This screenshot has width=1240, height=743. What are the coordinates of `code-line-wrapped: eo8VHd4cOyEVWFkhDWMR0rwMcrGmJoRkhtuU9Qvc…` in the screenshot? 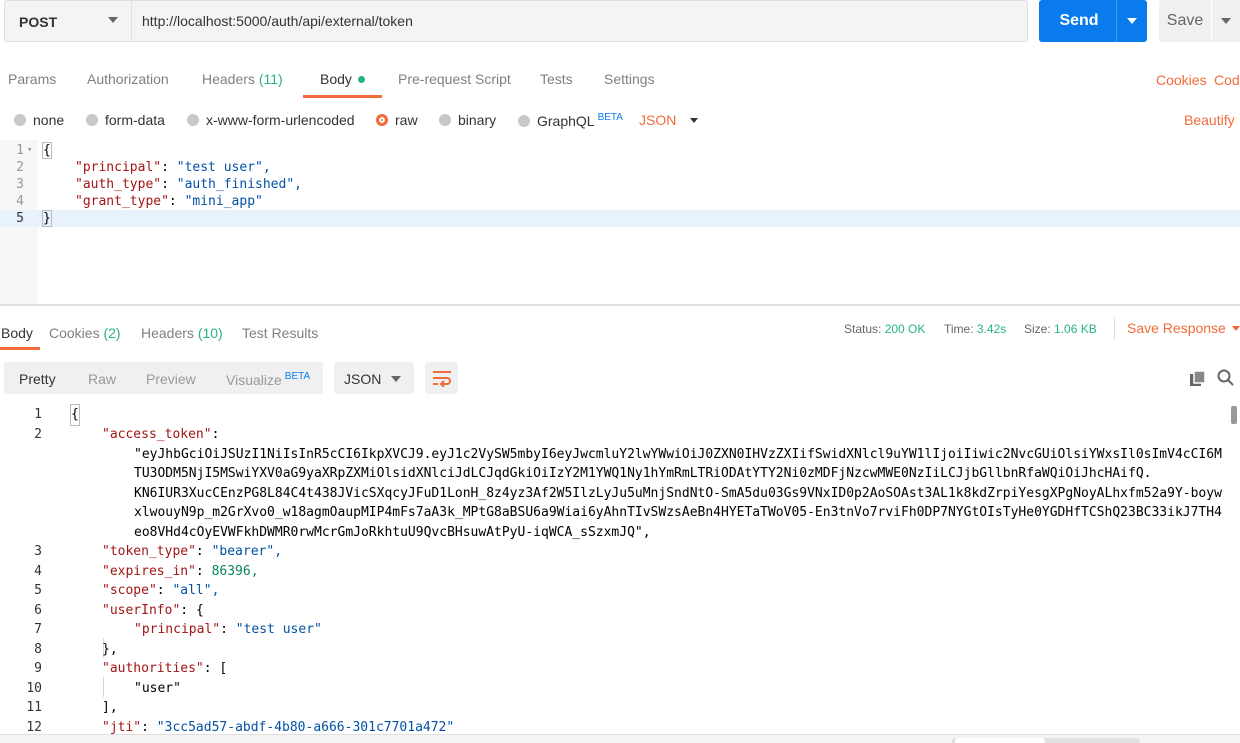 It's located at (615, 533).